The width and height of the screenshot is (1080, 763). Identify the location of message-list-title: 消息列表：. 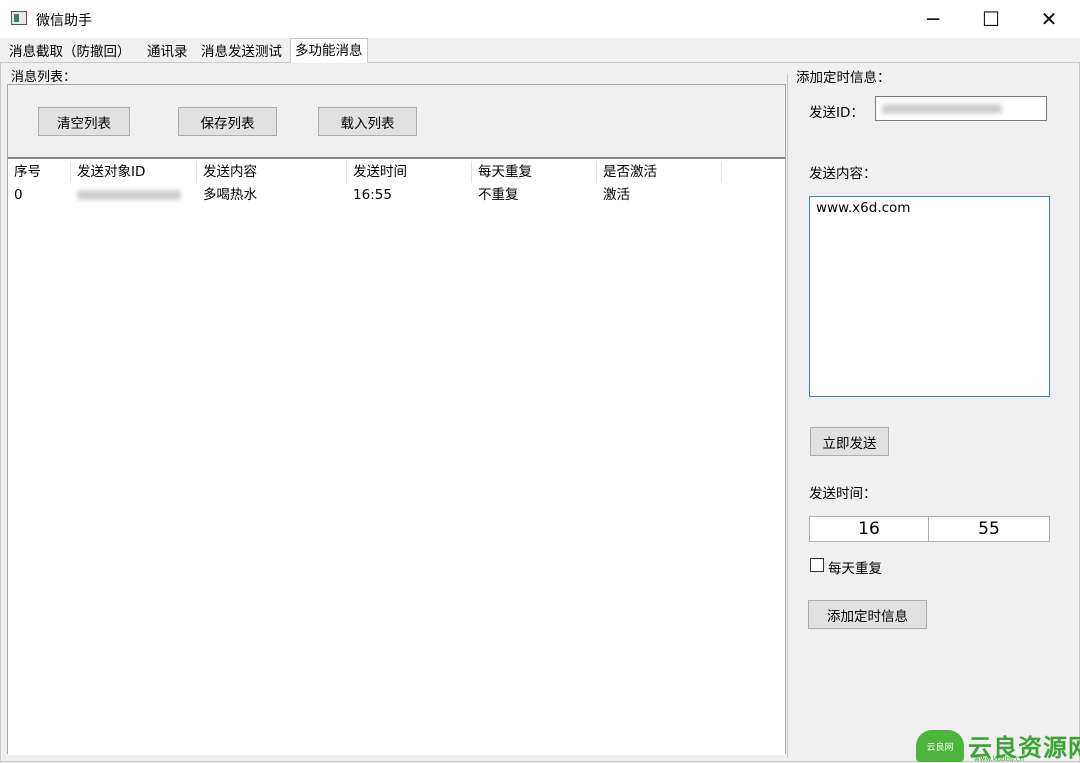
(44, 75).